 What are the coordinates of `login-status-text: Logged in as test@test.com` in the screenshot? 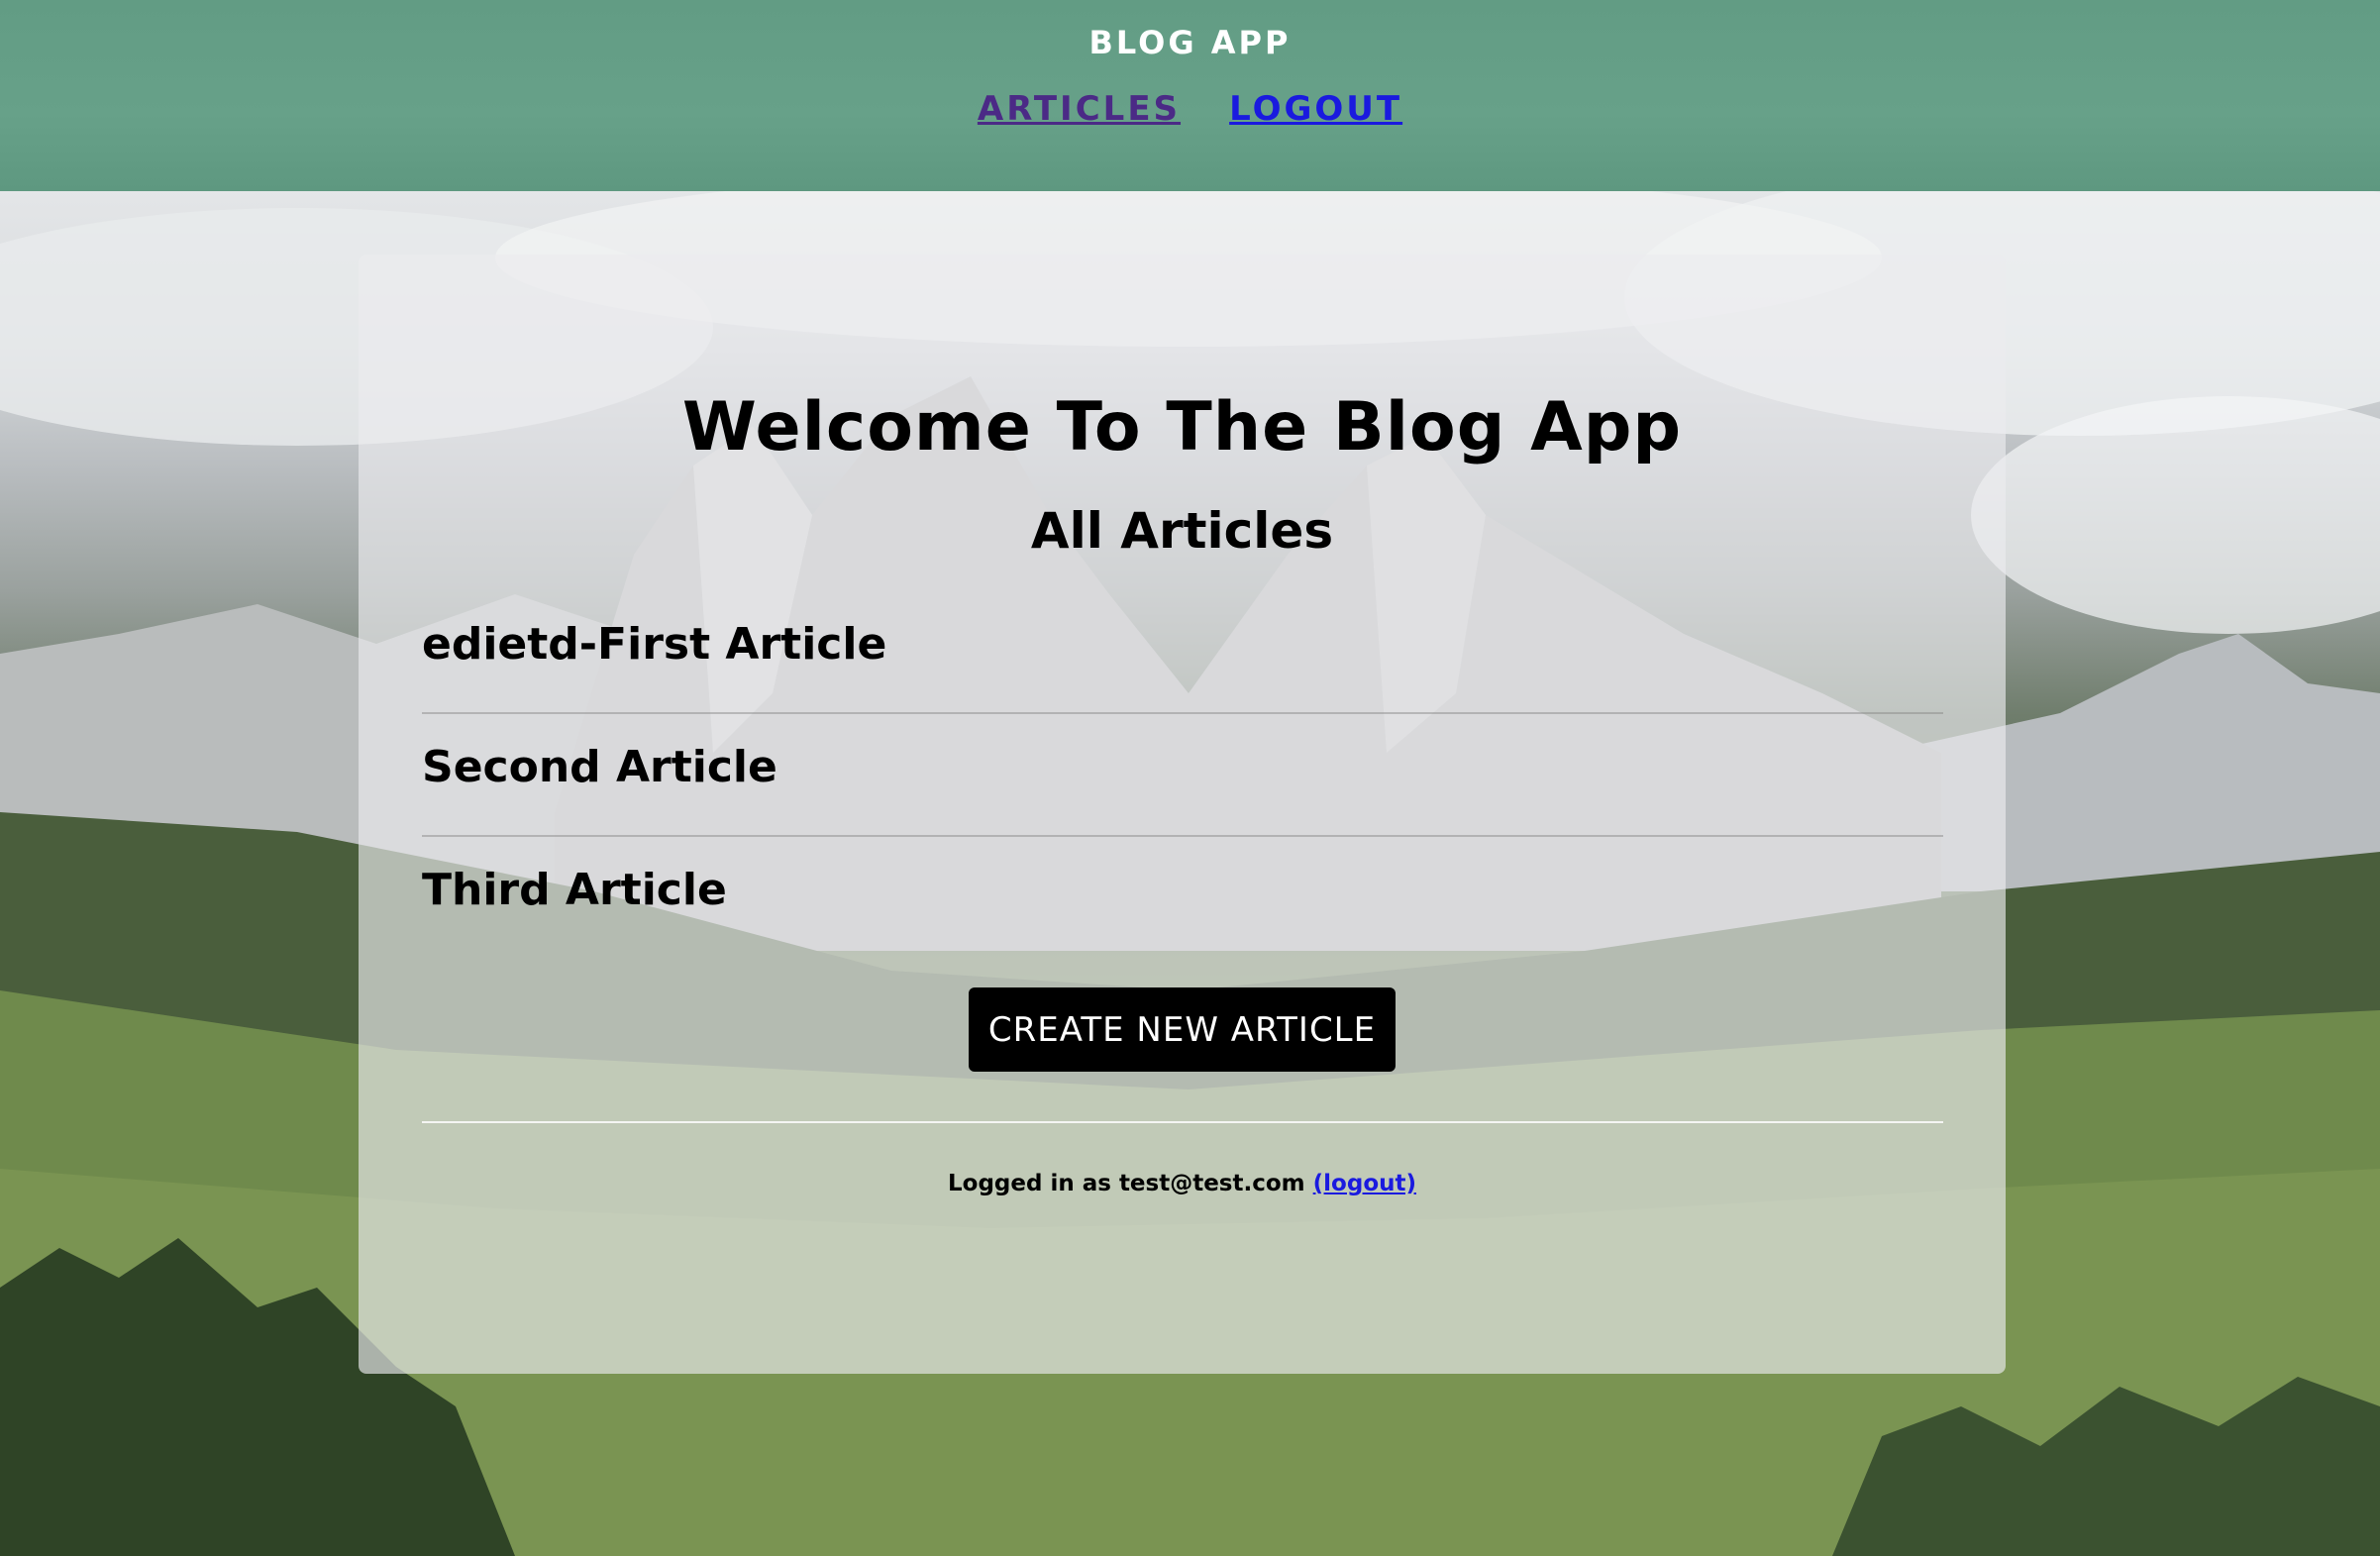 It's located at (1126, 1183).